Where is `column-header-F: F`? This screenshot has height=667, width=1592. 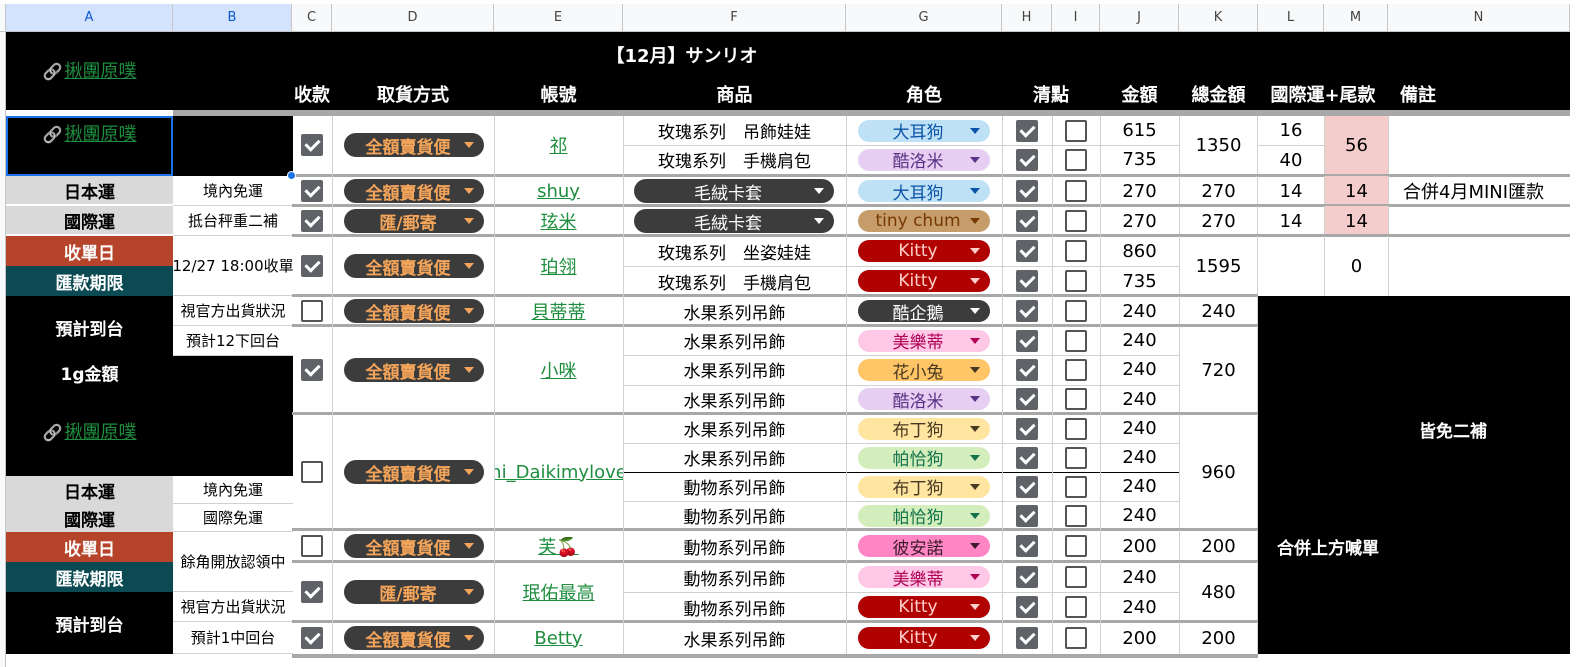 column-header-F: F is located at coordinates (734, 18).